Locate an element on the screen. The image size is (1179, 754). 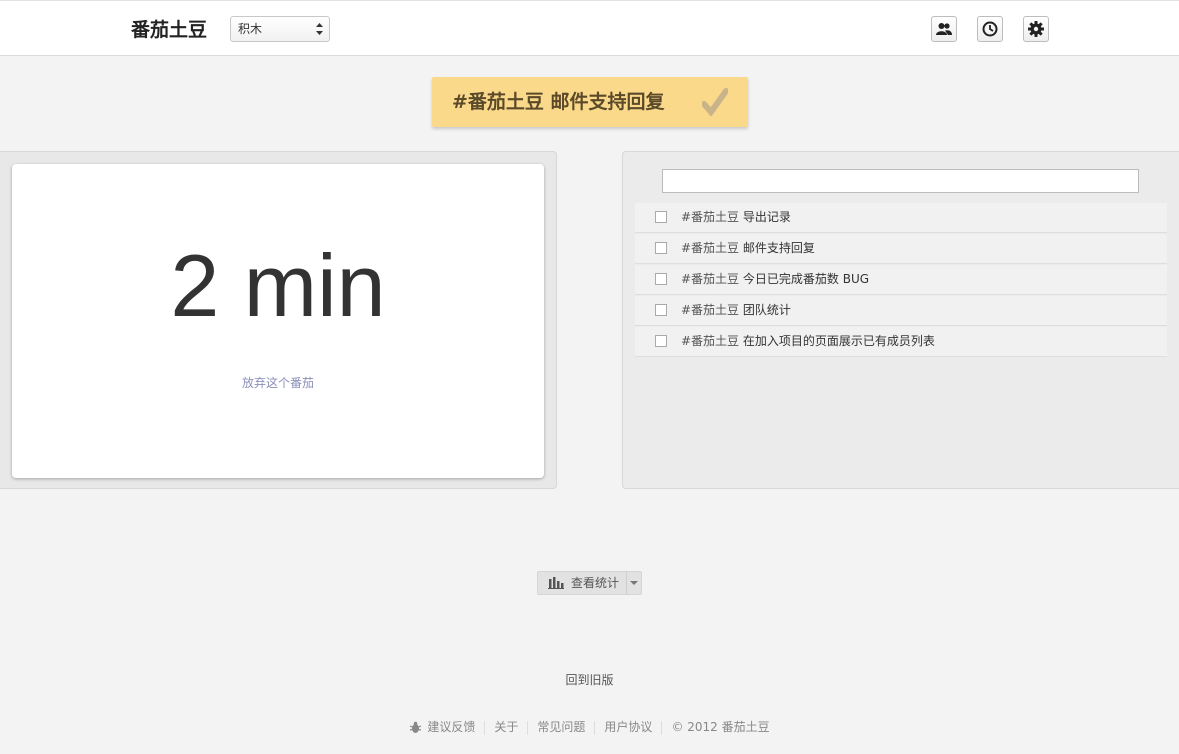
task-title: 团队统计 is located at coordinates (766, 310).